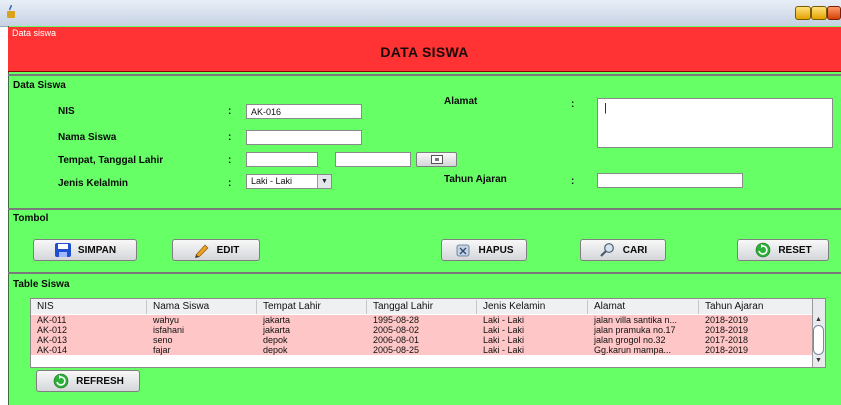 The height and width of the screenshot is (405, 841). Describe the element at coordinates (756, 307) in the screenshot. I see `column-header-tahun-ajaran: Tahun Ajaran` at that location.